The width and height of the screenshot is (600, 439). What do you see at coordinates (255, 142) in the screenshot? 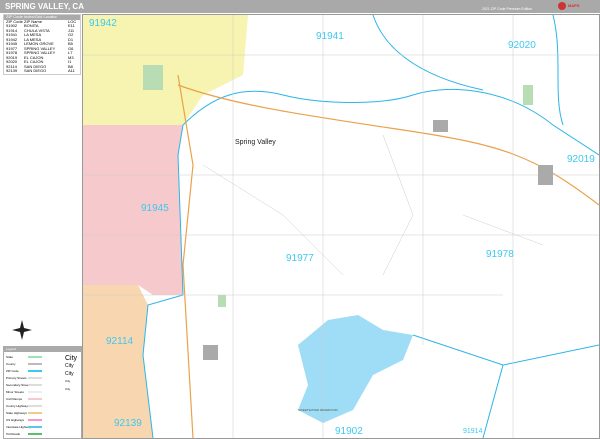
I see `city-label-spring-valley: Spring Valley` at bounding box center [255, 142].